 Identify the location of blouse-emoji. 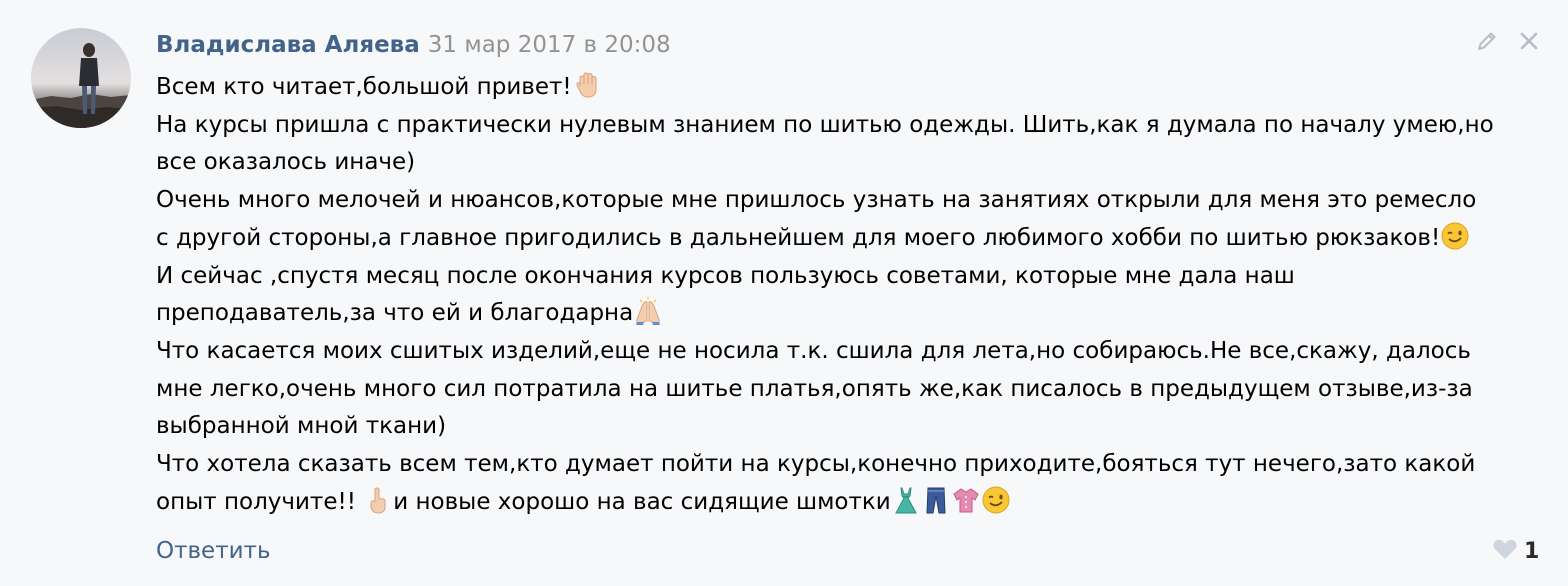
(966, 500).